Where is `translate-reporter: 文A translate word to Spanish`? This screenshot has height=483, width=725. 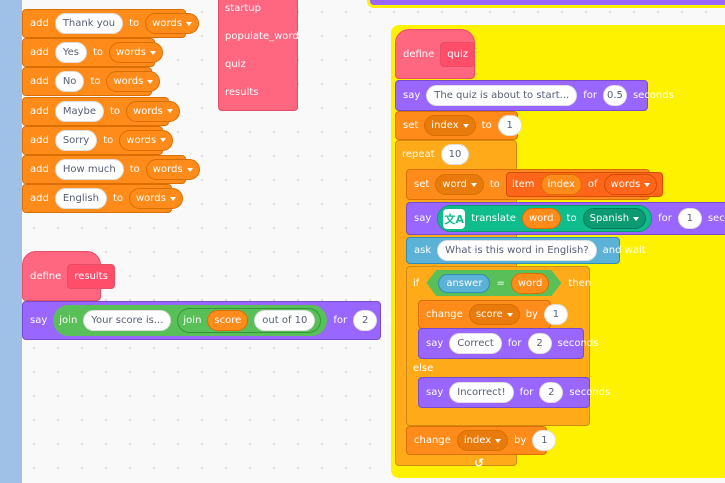
translate-reporter: 文A translate word to Spanish is located at coordinates (545, 218).